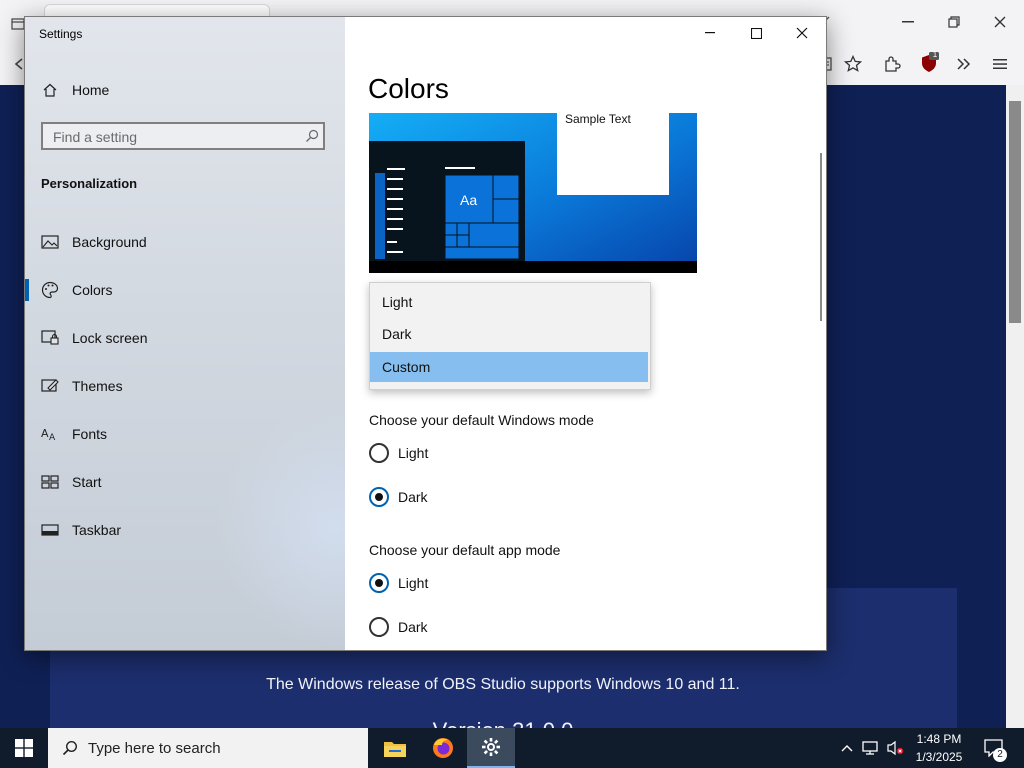 The image size is (1024, 768). Describe the element at coordinates (935, 54) in the screenshot. I see `extension-badge: 1` at that location.